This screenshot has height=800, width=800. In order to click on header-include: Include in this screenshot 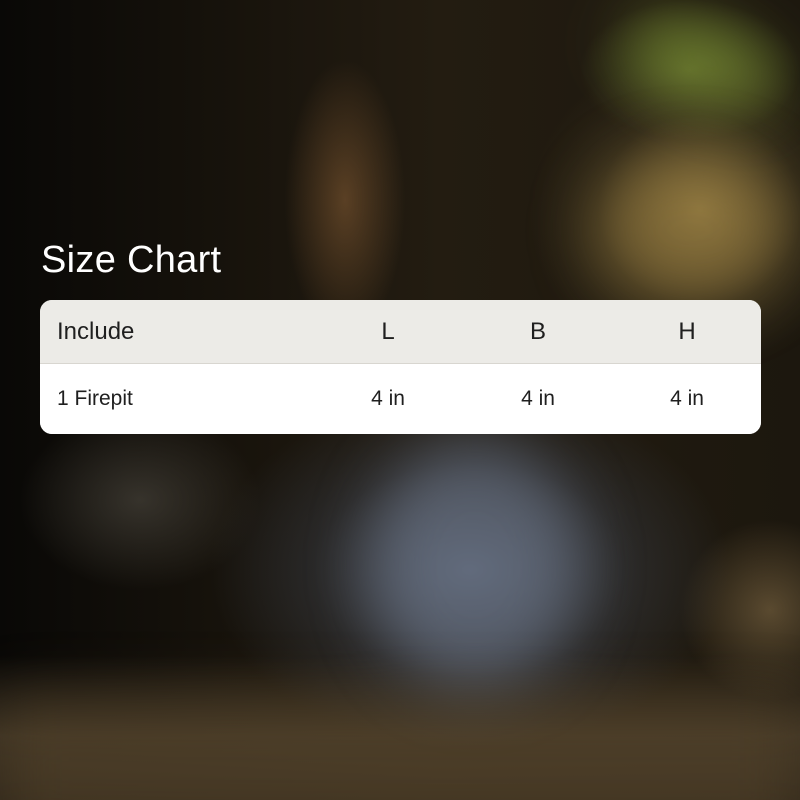, I will do `click(96, 331)`.